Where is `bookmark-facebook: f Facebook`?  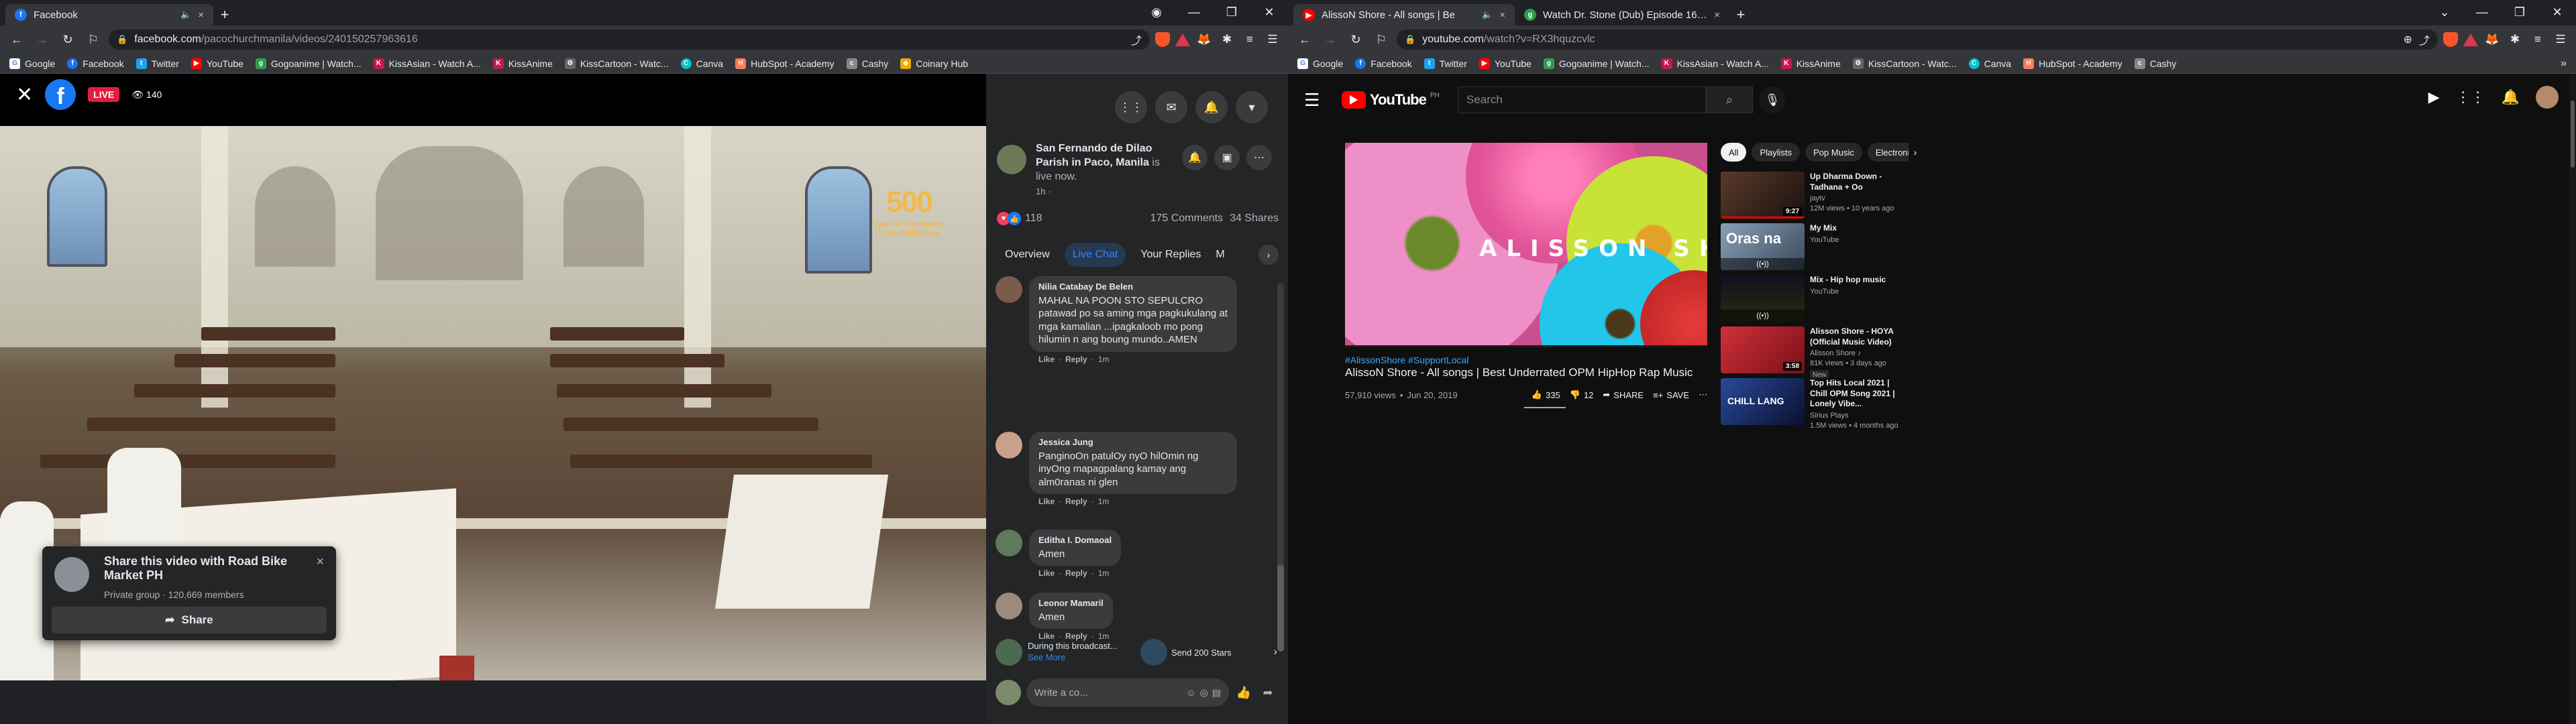
bookmark-facebook: f Facebook is located at coordinates (95, 63).